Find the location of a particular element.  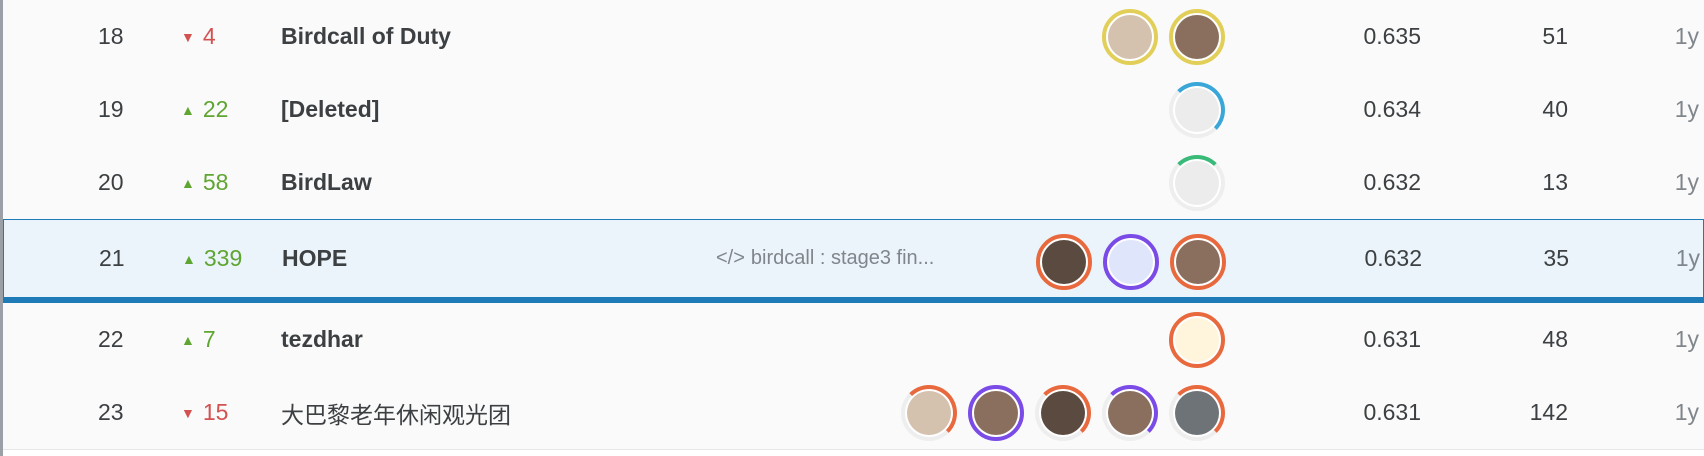

code-icon: </> is located at coordinates (730, 258).